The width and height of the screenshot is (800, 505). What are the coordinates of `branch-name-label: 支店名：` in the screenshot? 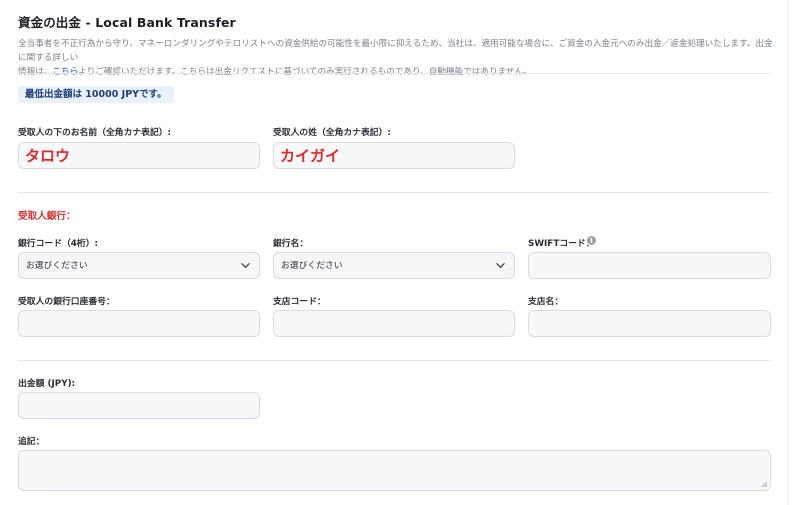 It's located at (546, 302).